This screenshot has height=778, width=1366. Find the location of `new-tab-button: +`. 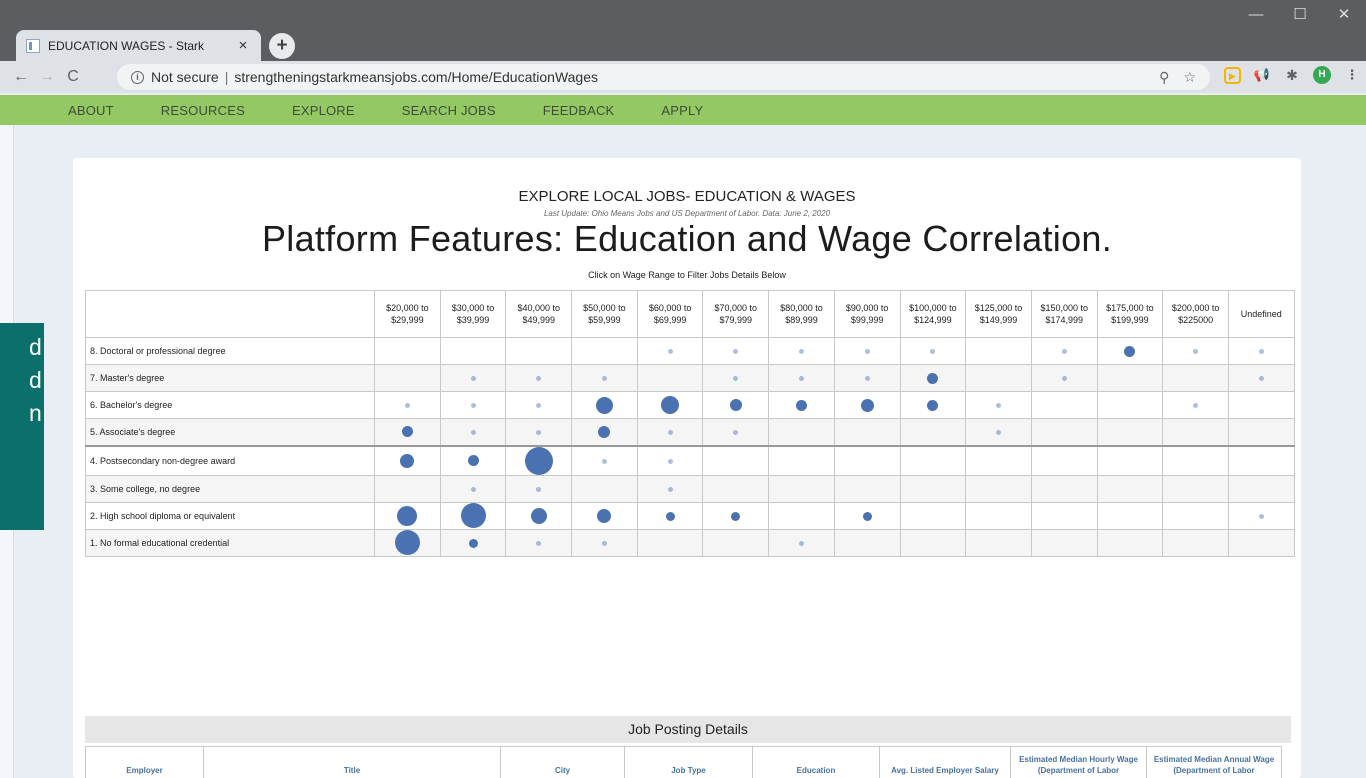

new-tab-button: + is located at coordinates (282, 46).